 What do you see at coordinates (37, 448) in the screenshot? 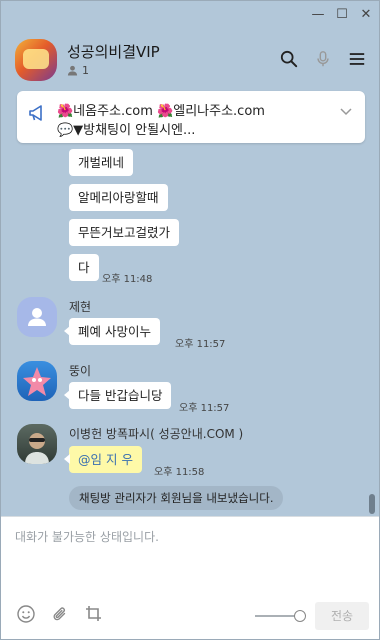
I see `user-photo-icon` at bounding box center [37, 448].